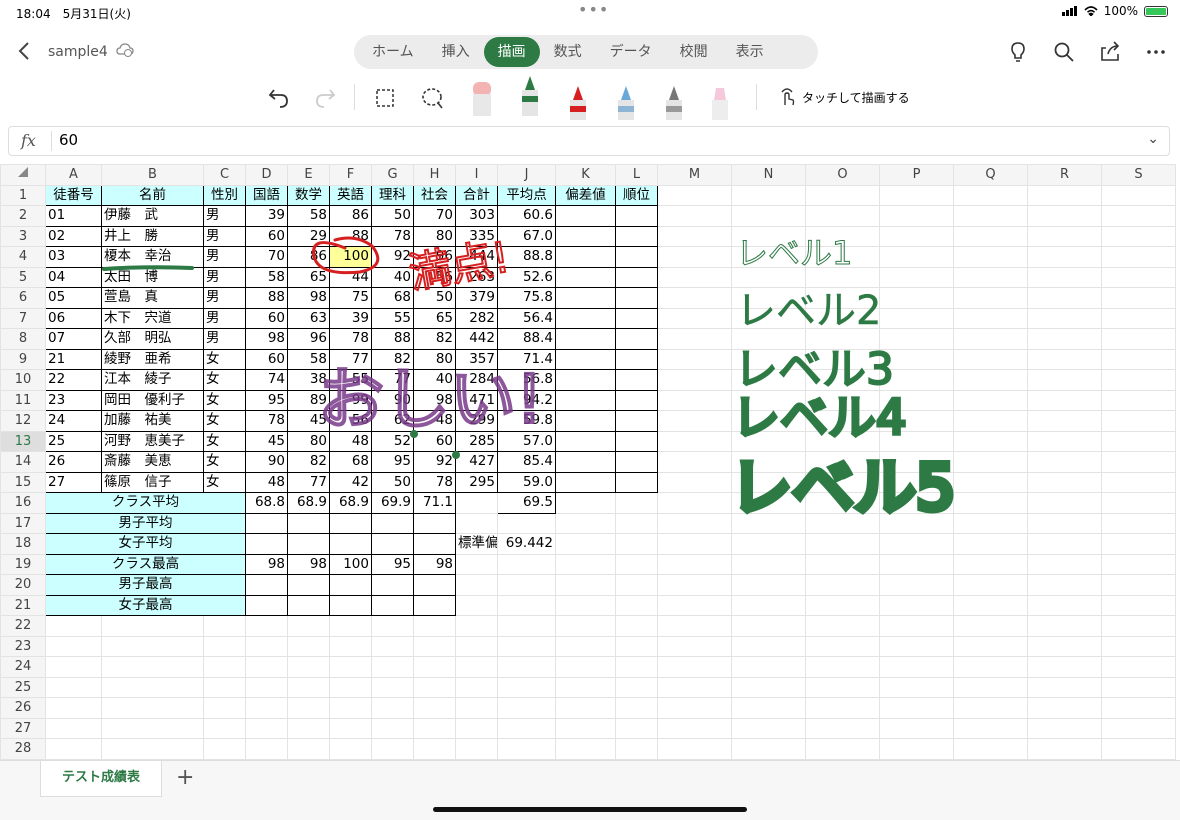  Describe the element at coordinates (23, 441) in the screenshot. I see `row-header: 13` at that location.